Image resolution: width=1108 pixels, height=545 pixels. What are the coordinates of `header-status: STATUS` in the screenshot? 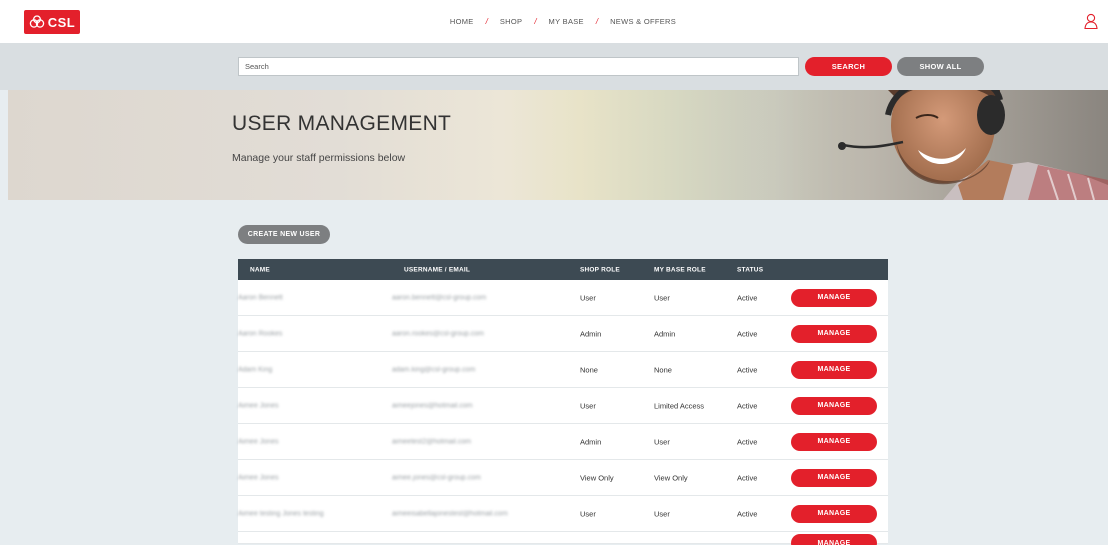 It's located at (750, 269).